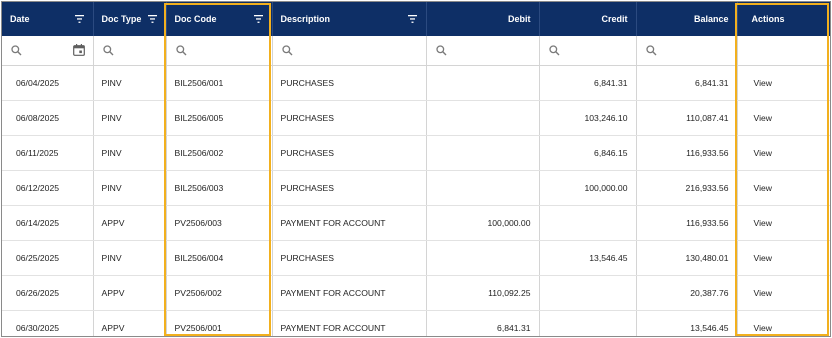 The height and width of the screenshot is (338, 832). Describe the element at coordinates (349, 51) in the screenshot. I see `description-search-field` at that location.